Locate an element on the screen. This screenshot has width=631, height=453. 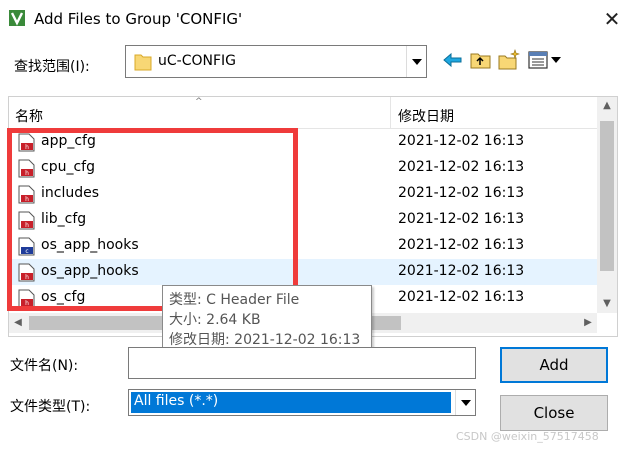
filename-label: 文件名(N): is located at coordinates (44, 366).